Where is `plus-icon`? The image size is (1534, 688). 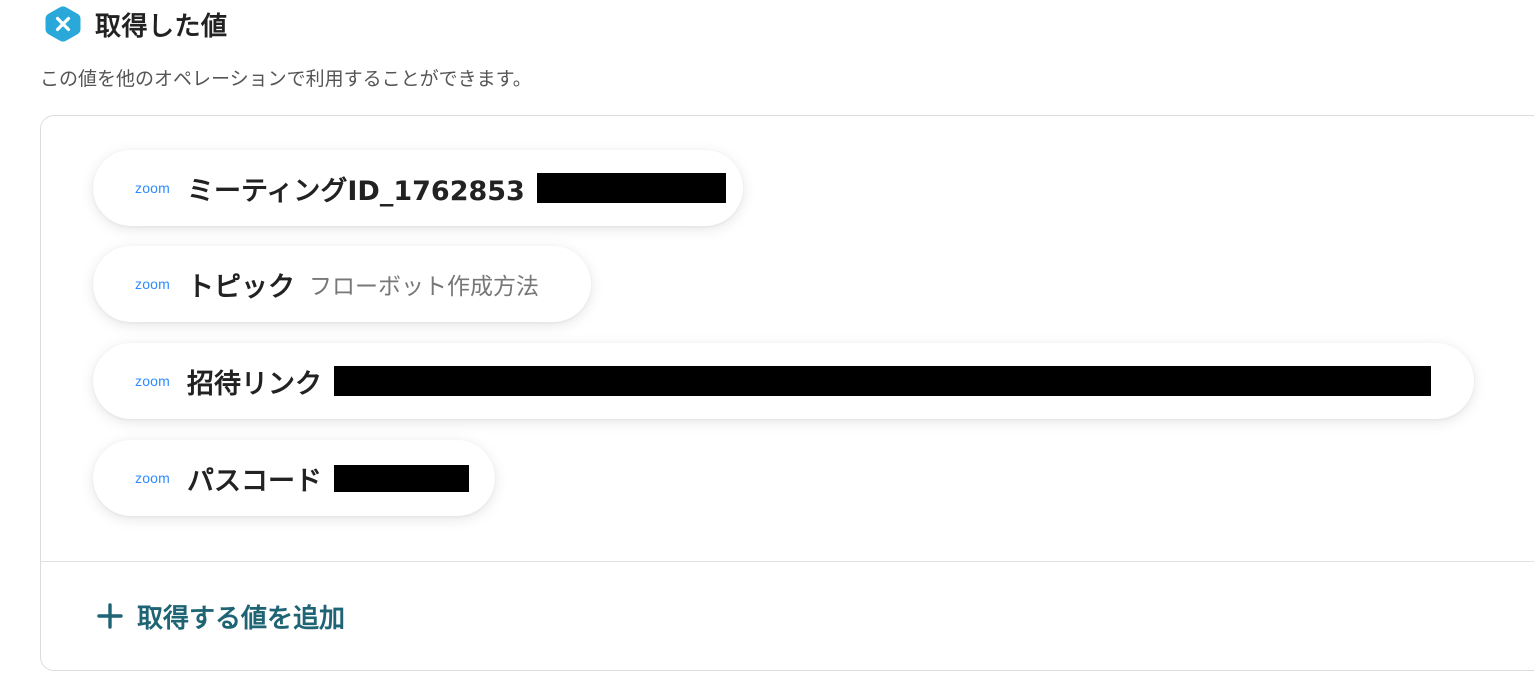 plus-icon is located at coordinates (110, 616).